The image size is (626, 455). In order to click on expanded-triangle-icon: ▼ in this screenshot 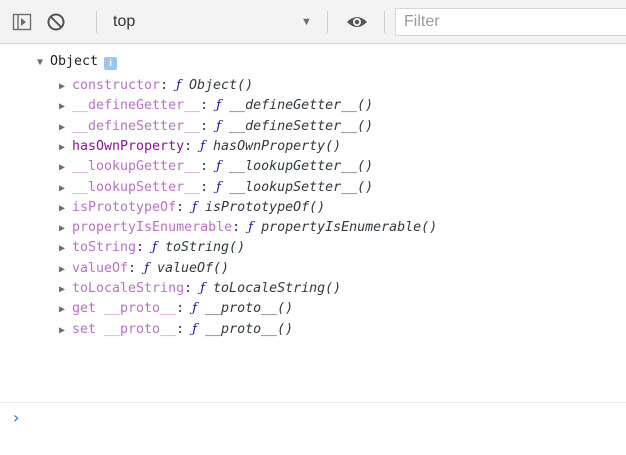, I will do `click(43, 63)`.